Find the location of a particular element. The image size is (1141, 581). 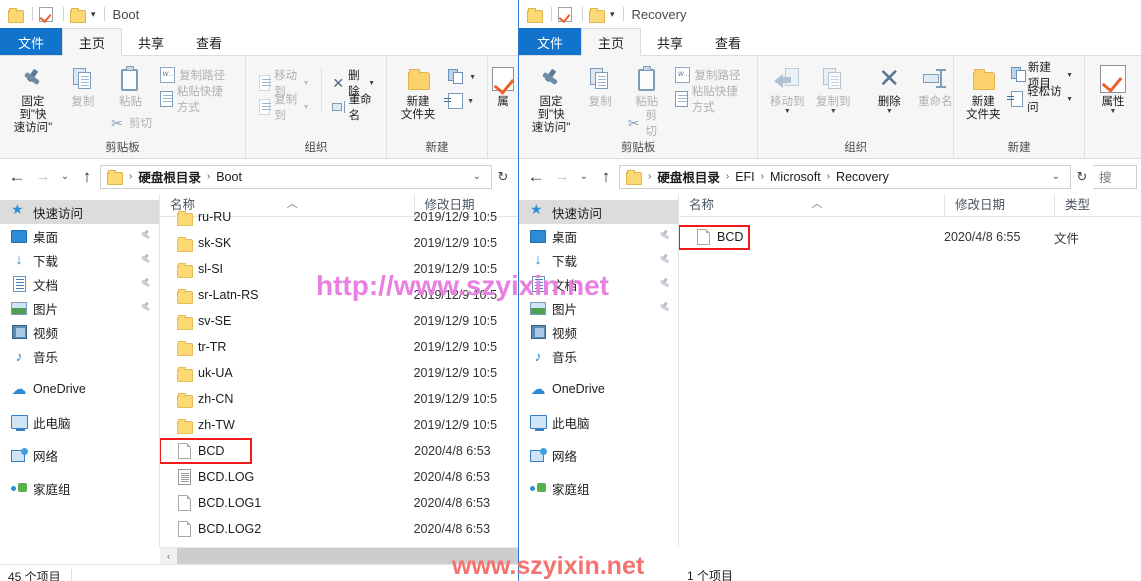

sidebar-item-downloads: ↓ 下载 is located at coordinates (598, 260).